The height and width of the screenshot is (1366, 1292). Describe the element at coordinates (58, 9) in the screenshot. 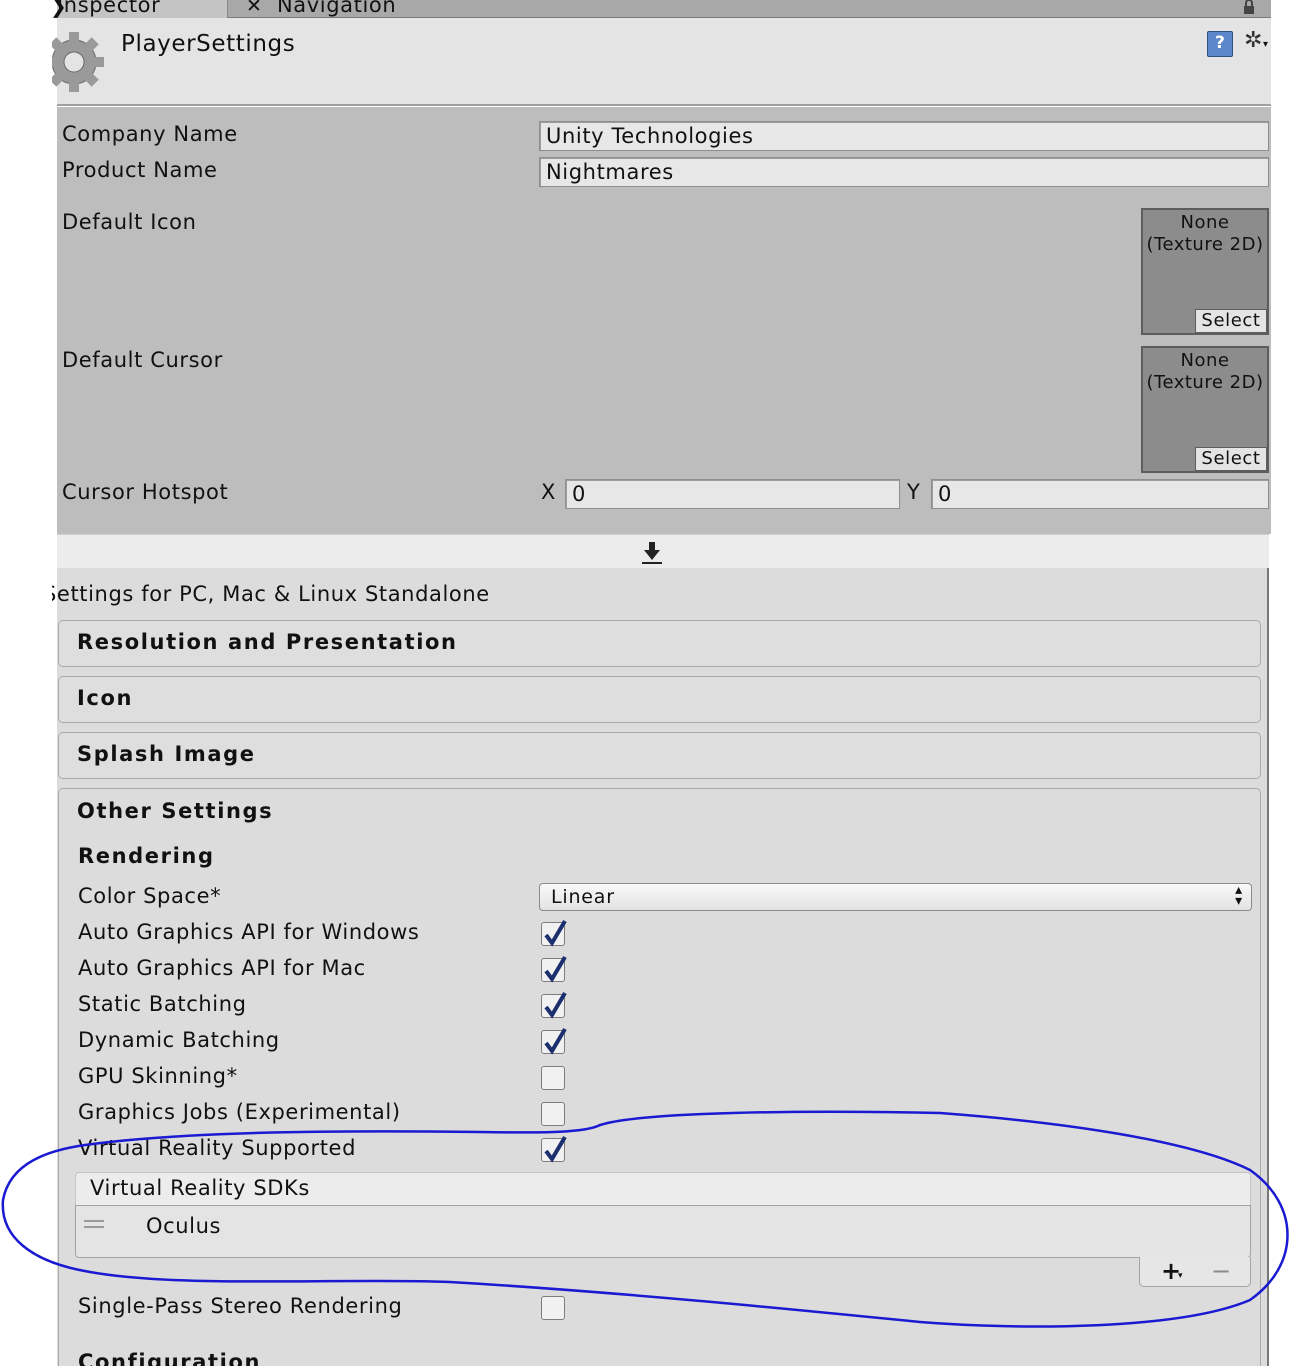

I see `inspector-icon: ❯` at that location.